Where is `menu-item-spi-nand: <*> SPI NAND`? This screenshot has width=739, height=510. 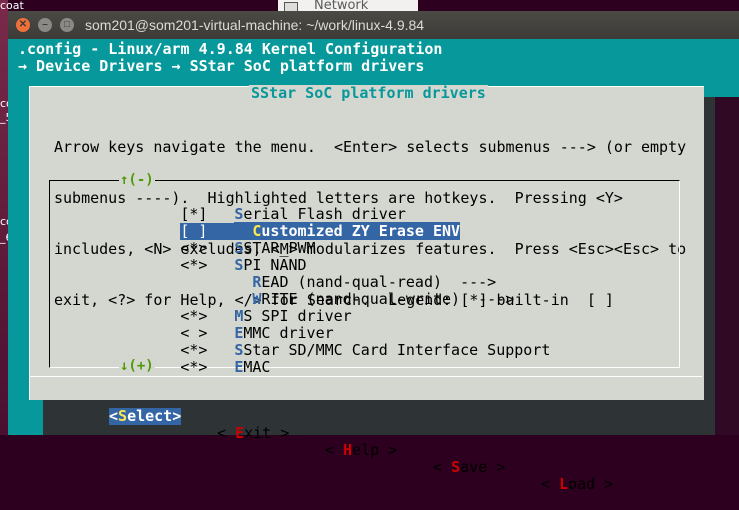 menu-item-spi-nand: <*> SPI NAND is located at coordinates (198, 257).